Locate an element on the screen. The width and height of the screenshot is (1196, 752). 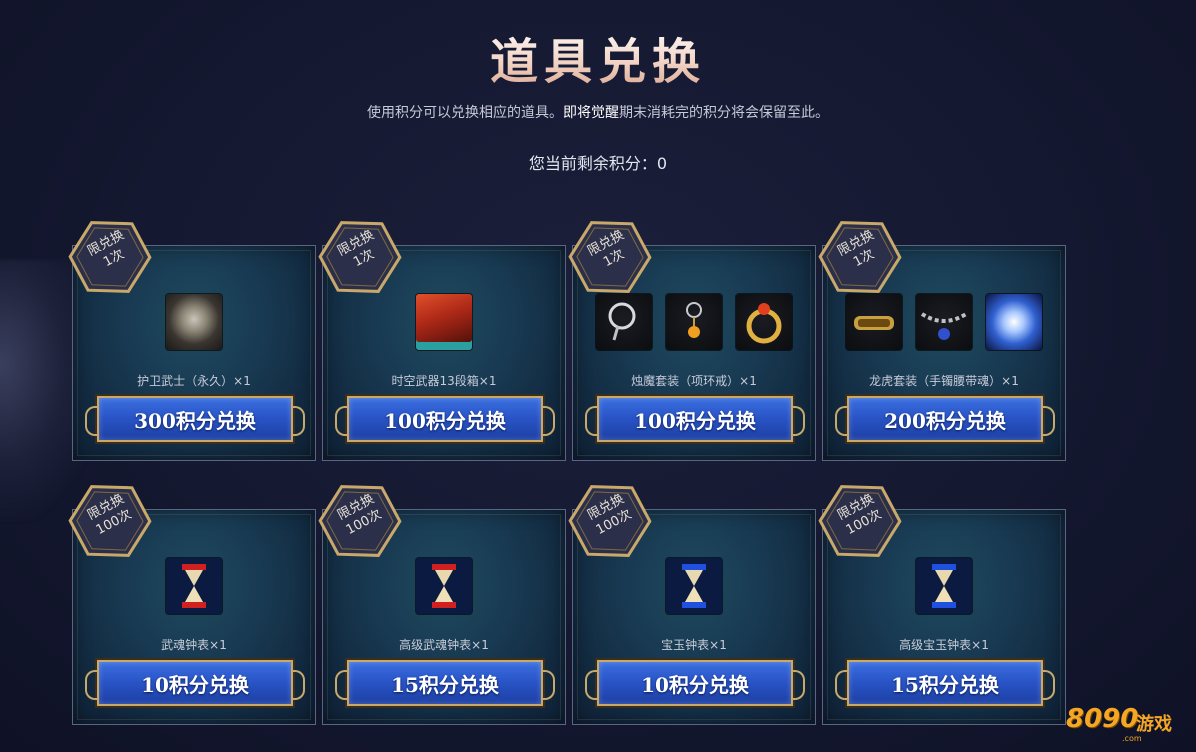
exchange-card: 限兑换 1次 龙虎套装（手镯腰带魂）×1 200积分兑换 is located at coordinates (942, 341).